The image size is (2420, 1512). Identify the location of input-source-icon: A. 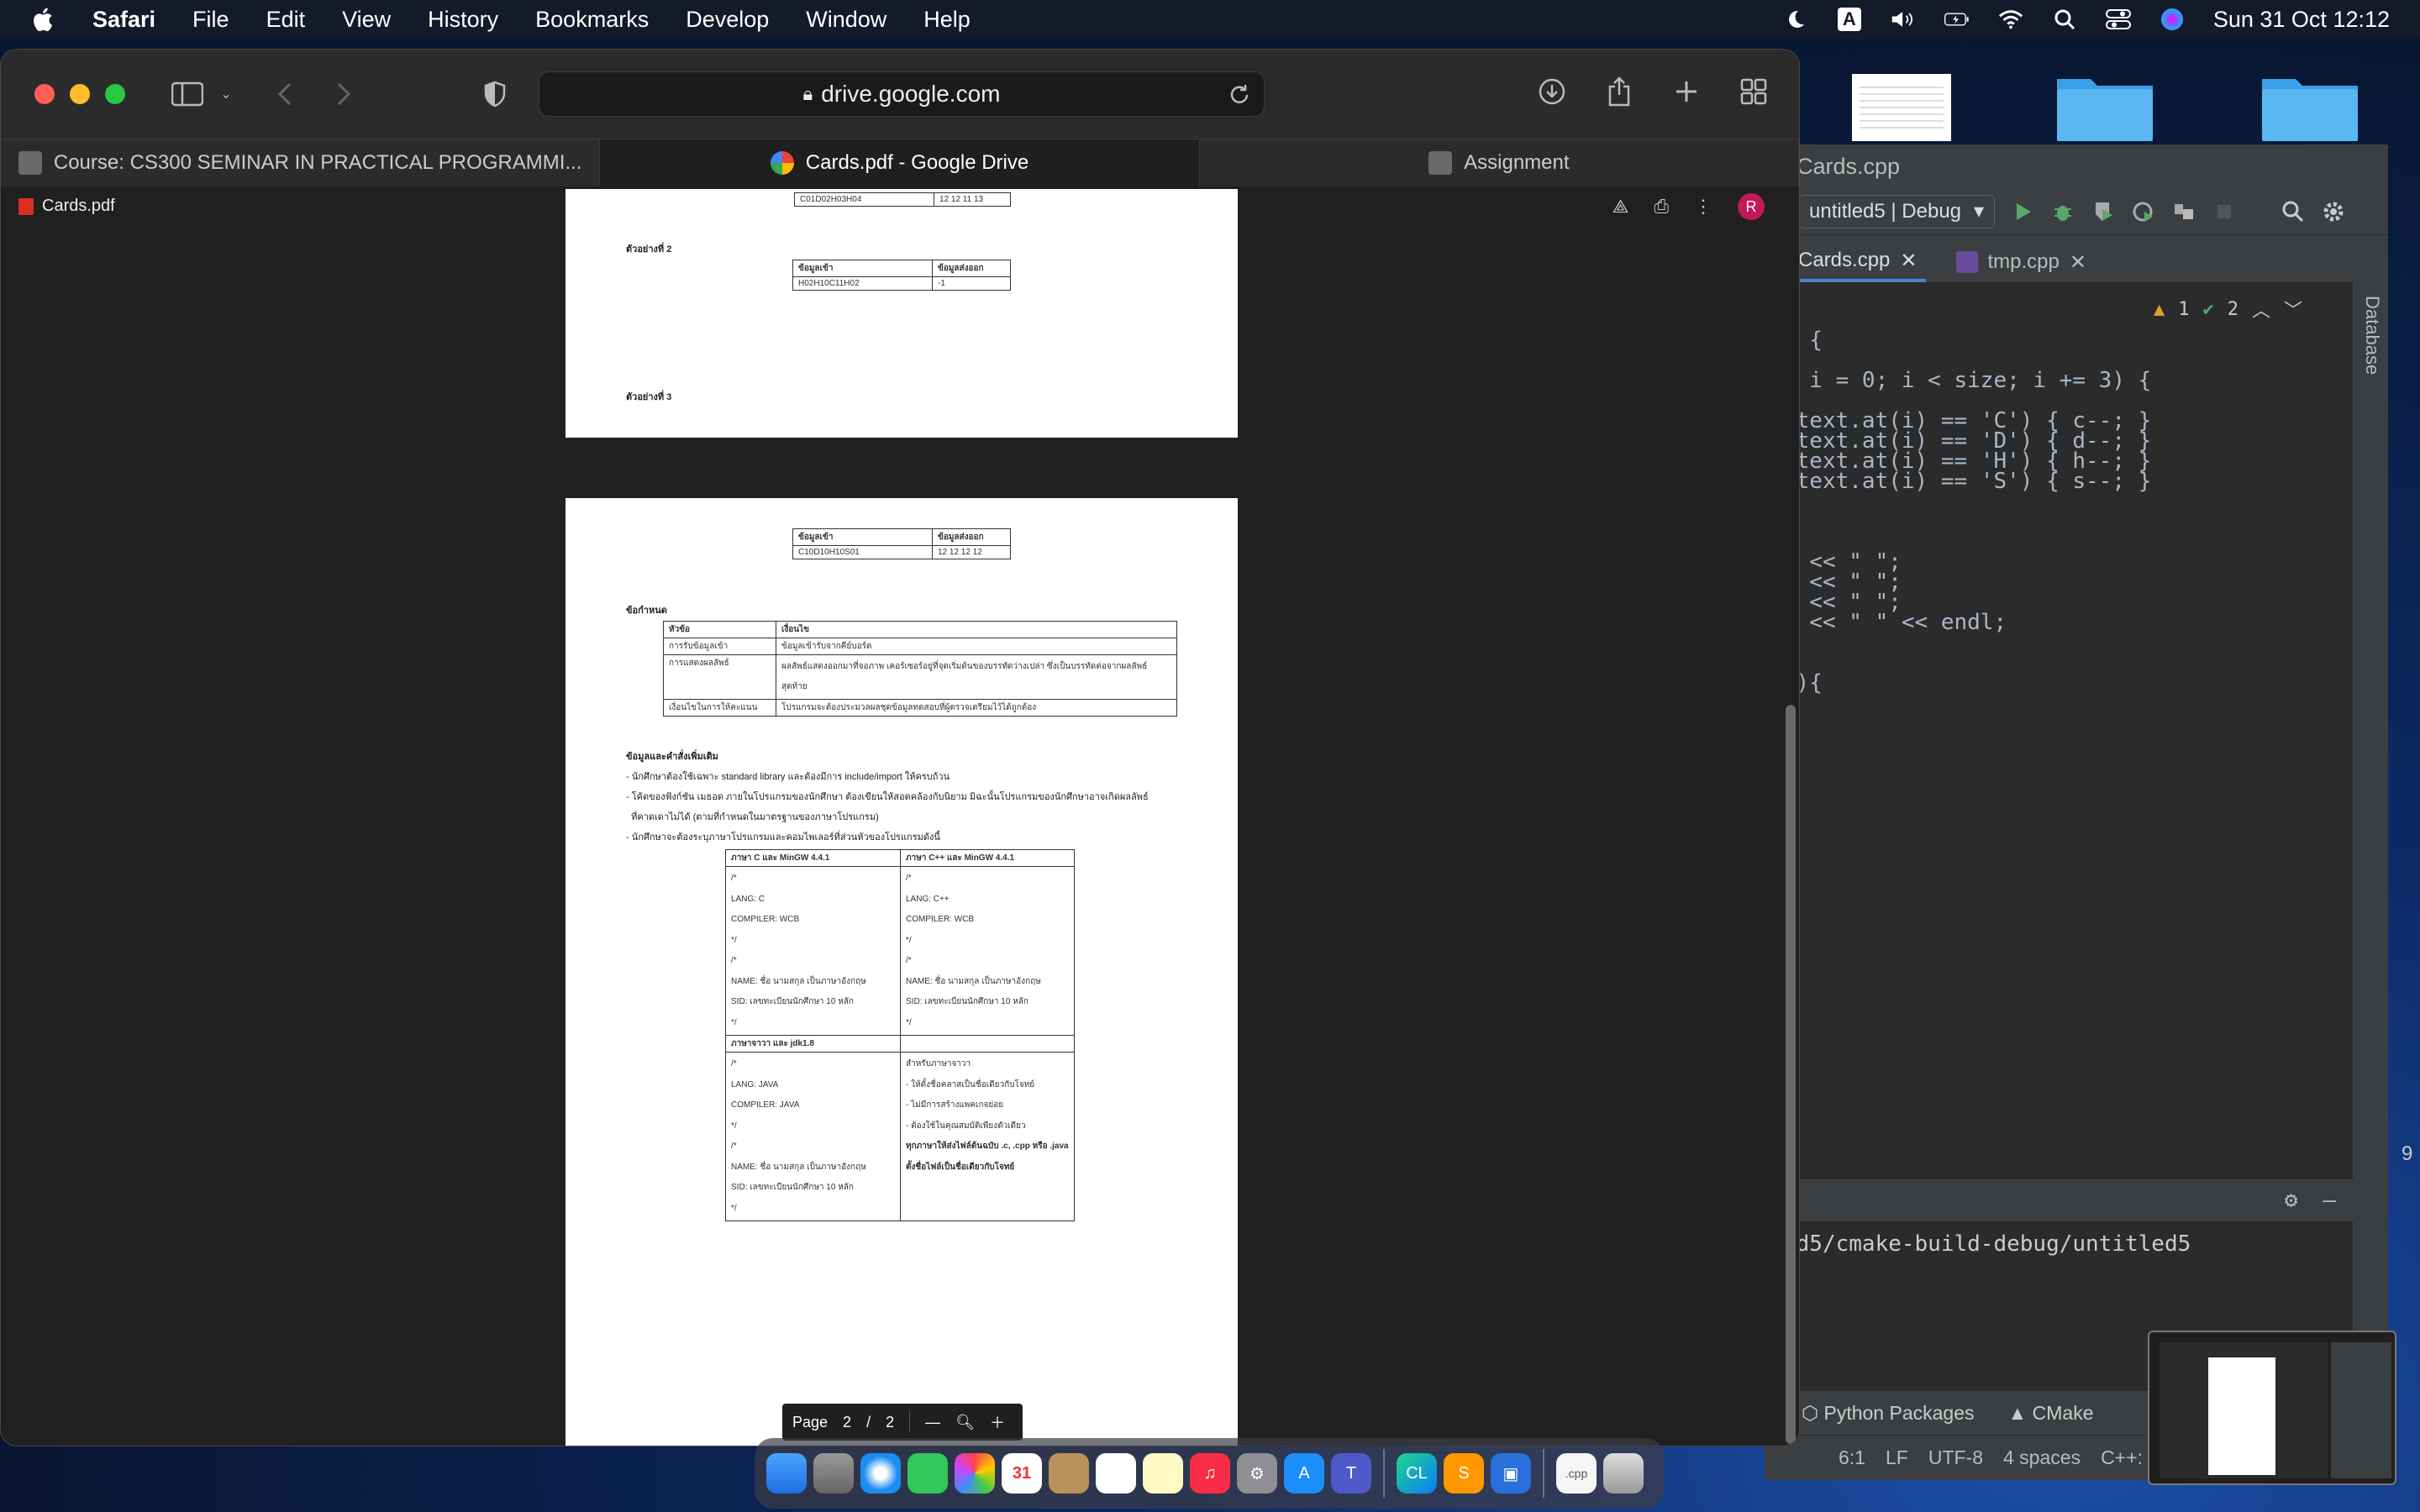
(1850, 19).